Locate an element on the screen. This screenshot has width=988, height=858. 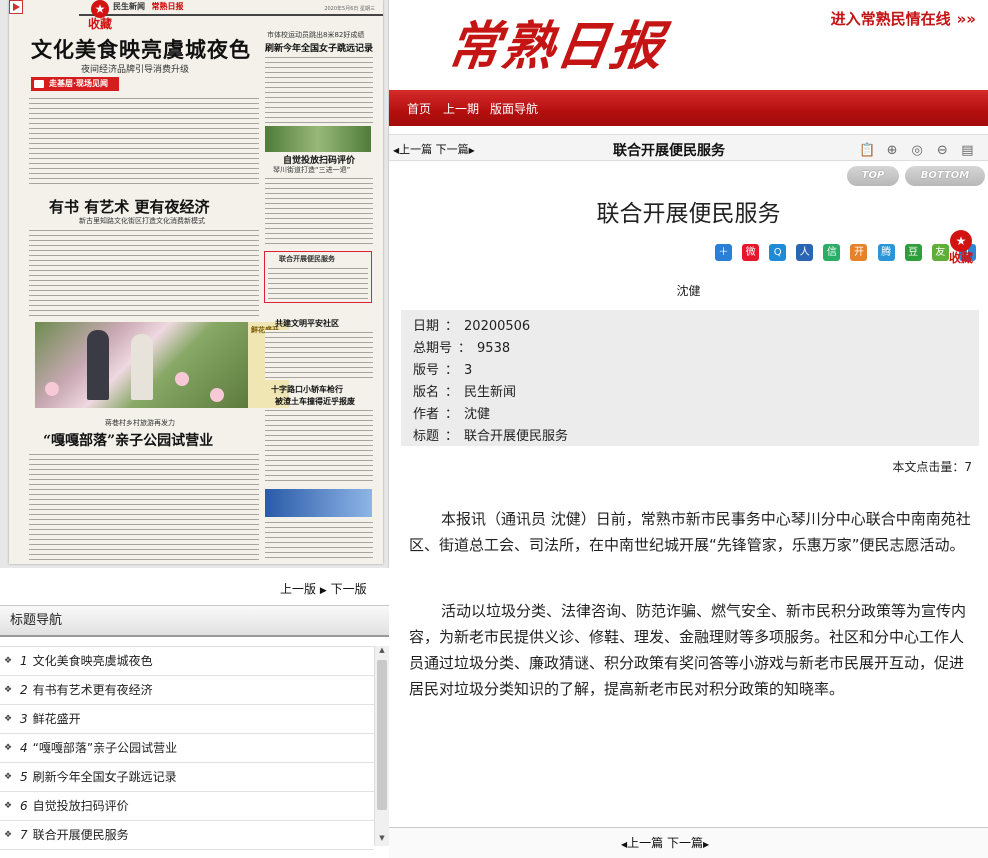
title-nav-item-3: ❖ 3 鲜花盛开 is located at coordinates (187, 719).